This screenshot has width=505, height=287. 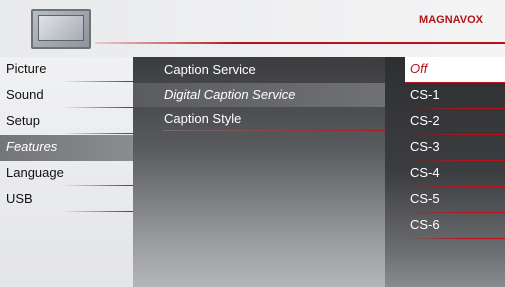 What do you see at coordinates (259, 70) in the screenshot?
I see `submenu-item-caption-service: Caption Service` at bounding box center [259, 70].